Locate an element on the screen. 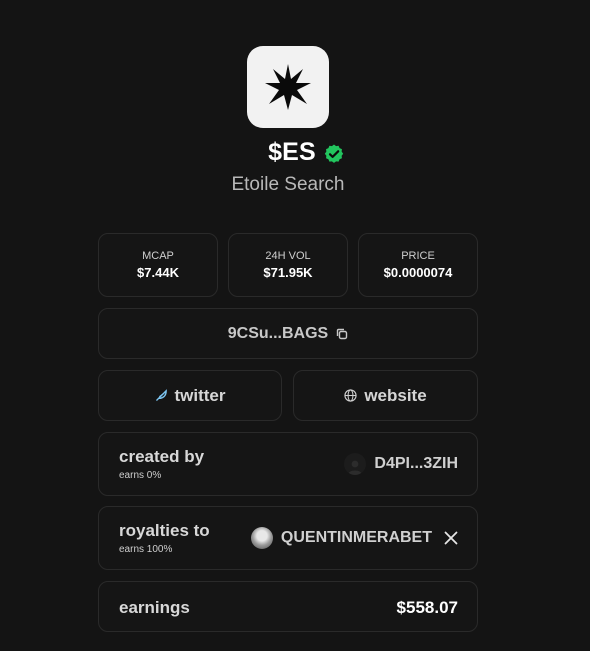  verified-badge-icon is located at coordinates (334, 154).